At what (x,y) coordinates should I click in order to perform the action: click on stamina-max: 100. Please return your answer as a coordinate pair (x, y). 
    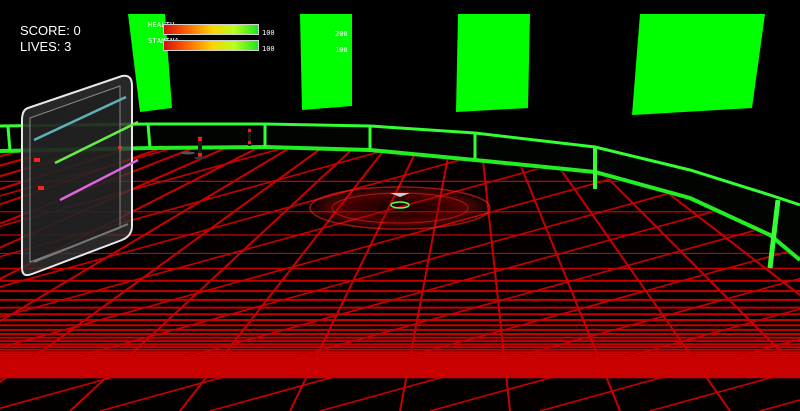
    Looking at the image, I should click on (268, 49).